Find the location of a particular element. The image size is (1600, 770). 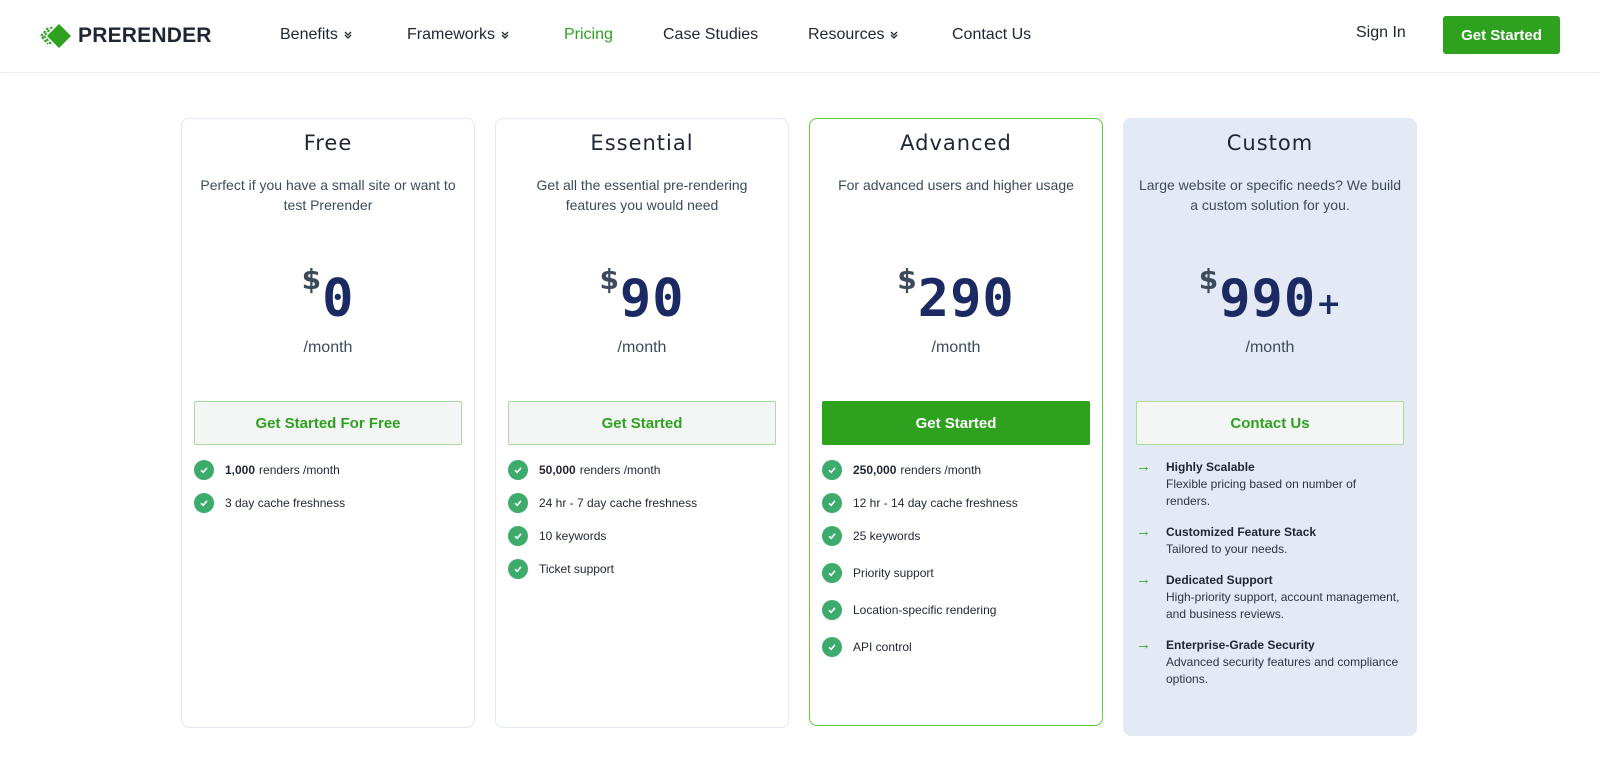

price-amount: 0 is located at coordinates (338, 299).